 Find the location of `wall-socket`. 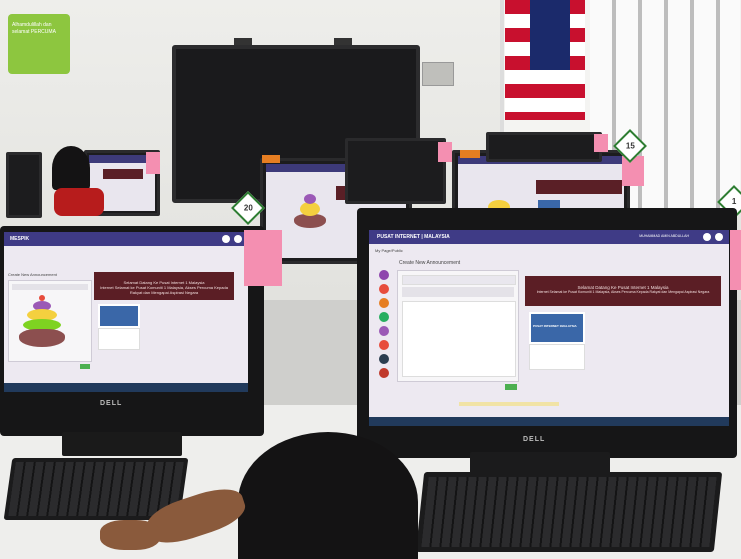

wall-socket is located at coordinates (438, 74).